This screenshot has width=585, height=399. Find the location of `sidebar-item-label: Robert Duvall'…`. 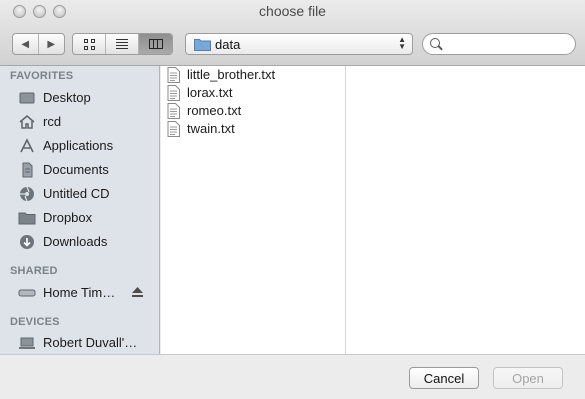

sidebar-item-label: Robert Duvall'… is located at coordinates (90, 342).